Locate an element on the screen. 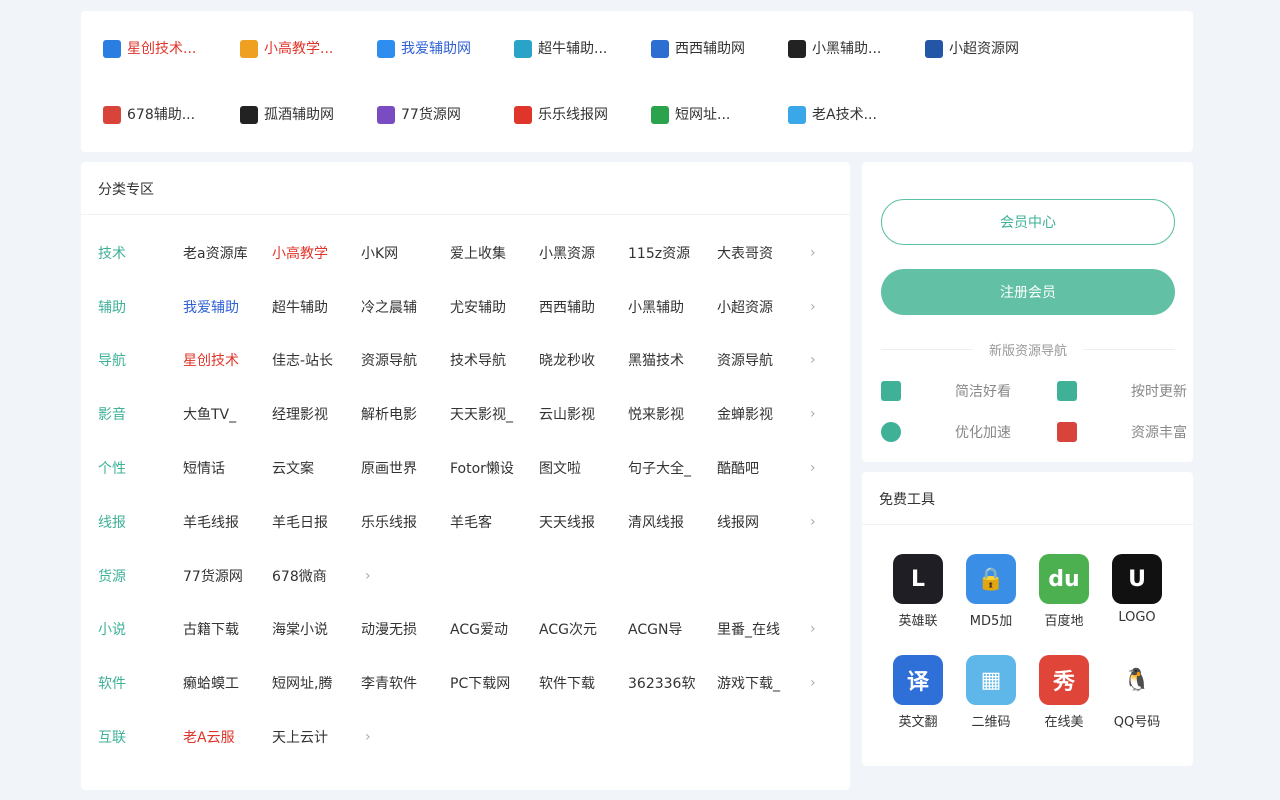  category-link: 天上云计 is located at coordinates (316, 737).